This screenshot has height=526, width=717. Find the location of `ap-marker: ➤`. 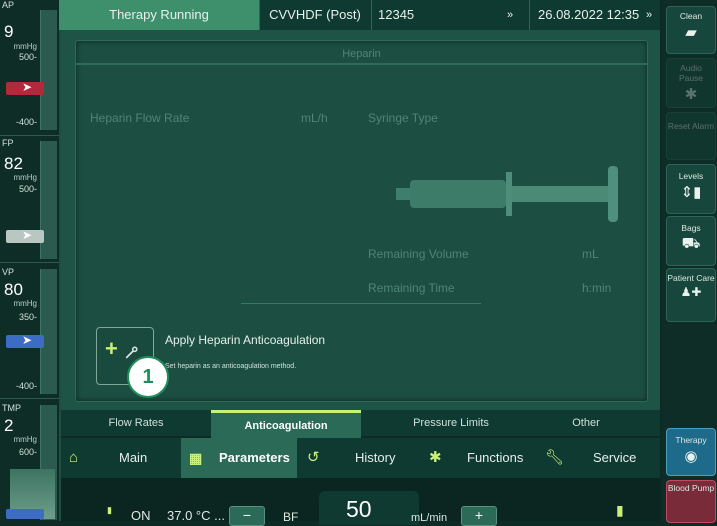

ap-marker: ➤ is located at coordinates (25, 87).